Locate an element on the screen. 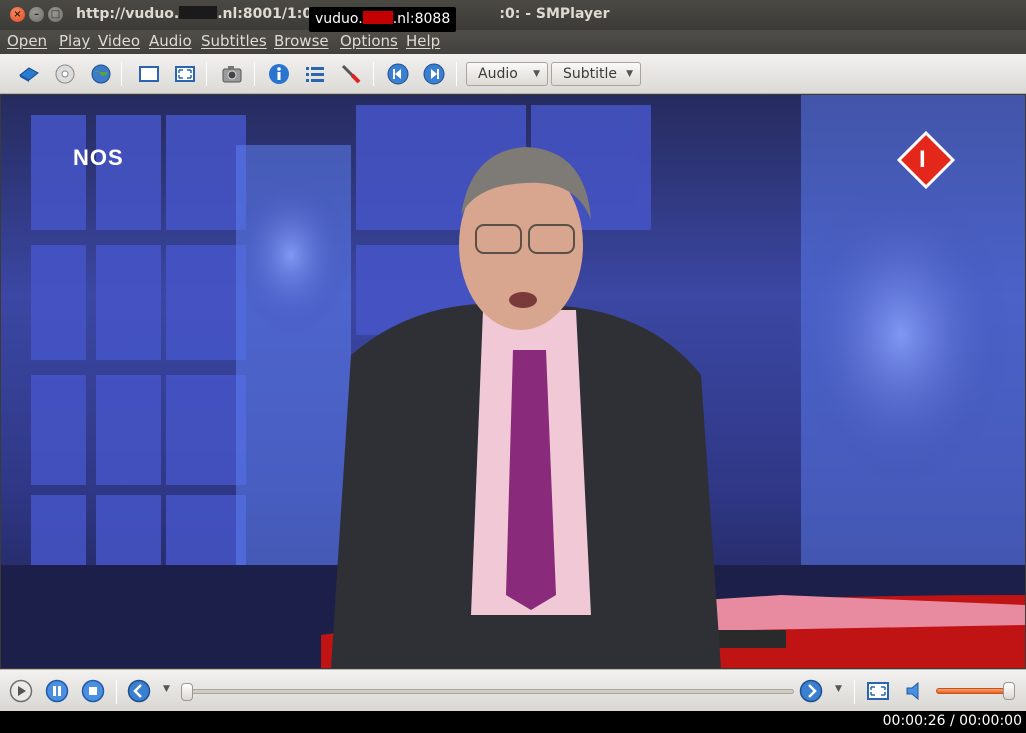 The width and height of the screenshot is (1026, 733). audio-track-dropdown: Audio ▼ is located at coordinates (507, 74).